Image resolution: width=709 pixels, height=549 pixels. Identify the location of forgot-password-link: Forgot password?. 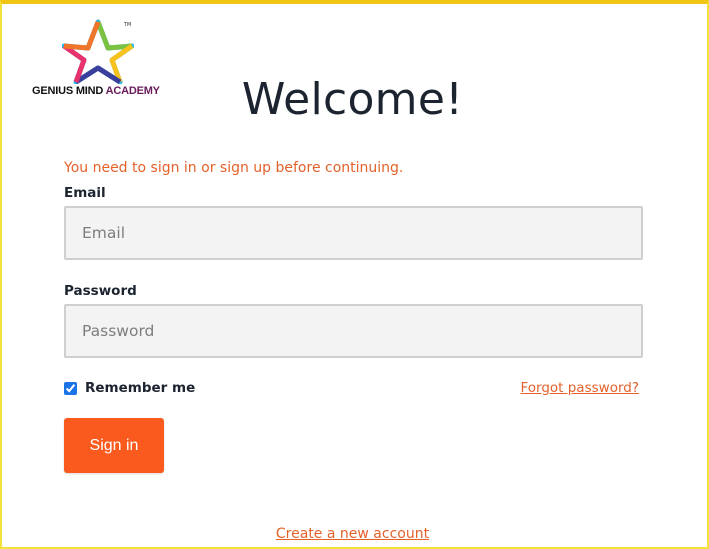
(579, 388).